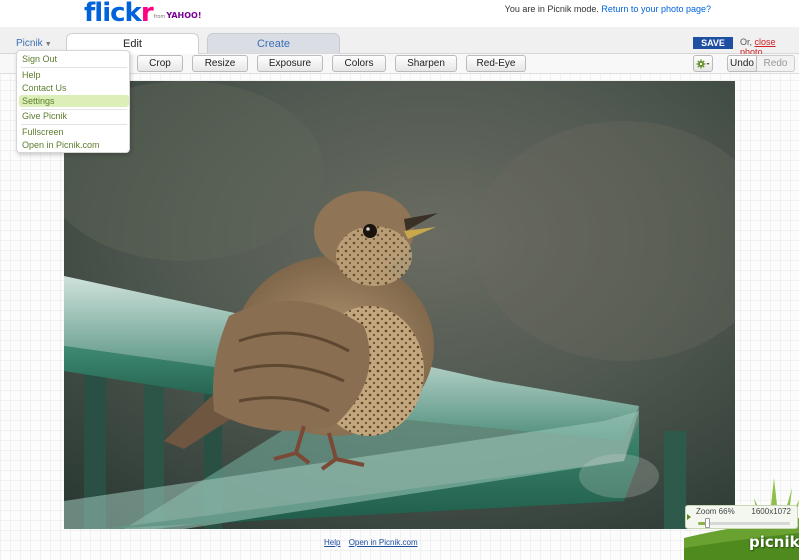  What do you see at coordinates (383, 542) in the screenshot?
I see `footer-open-picnik-link: Open in Picnik.com` at bounding box center [383, 542].